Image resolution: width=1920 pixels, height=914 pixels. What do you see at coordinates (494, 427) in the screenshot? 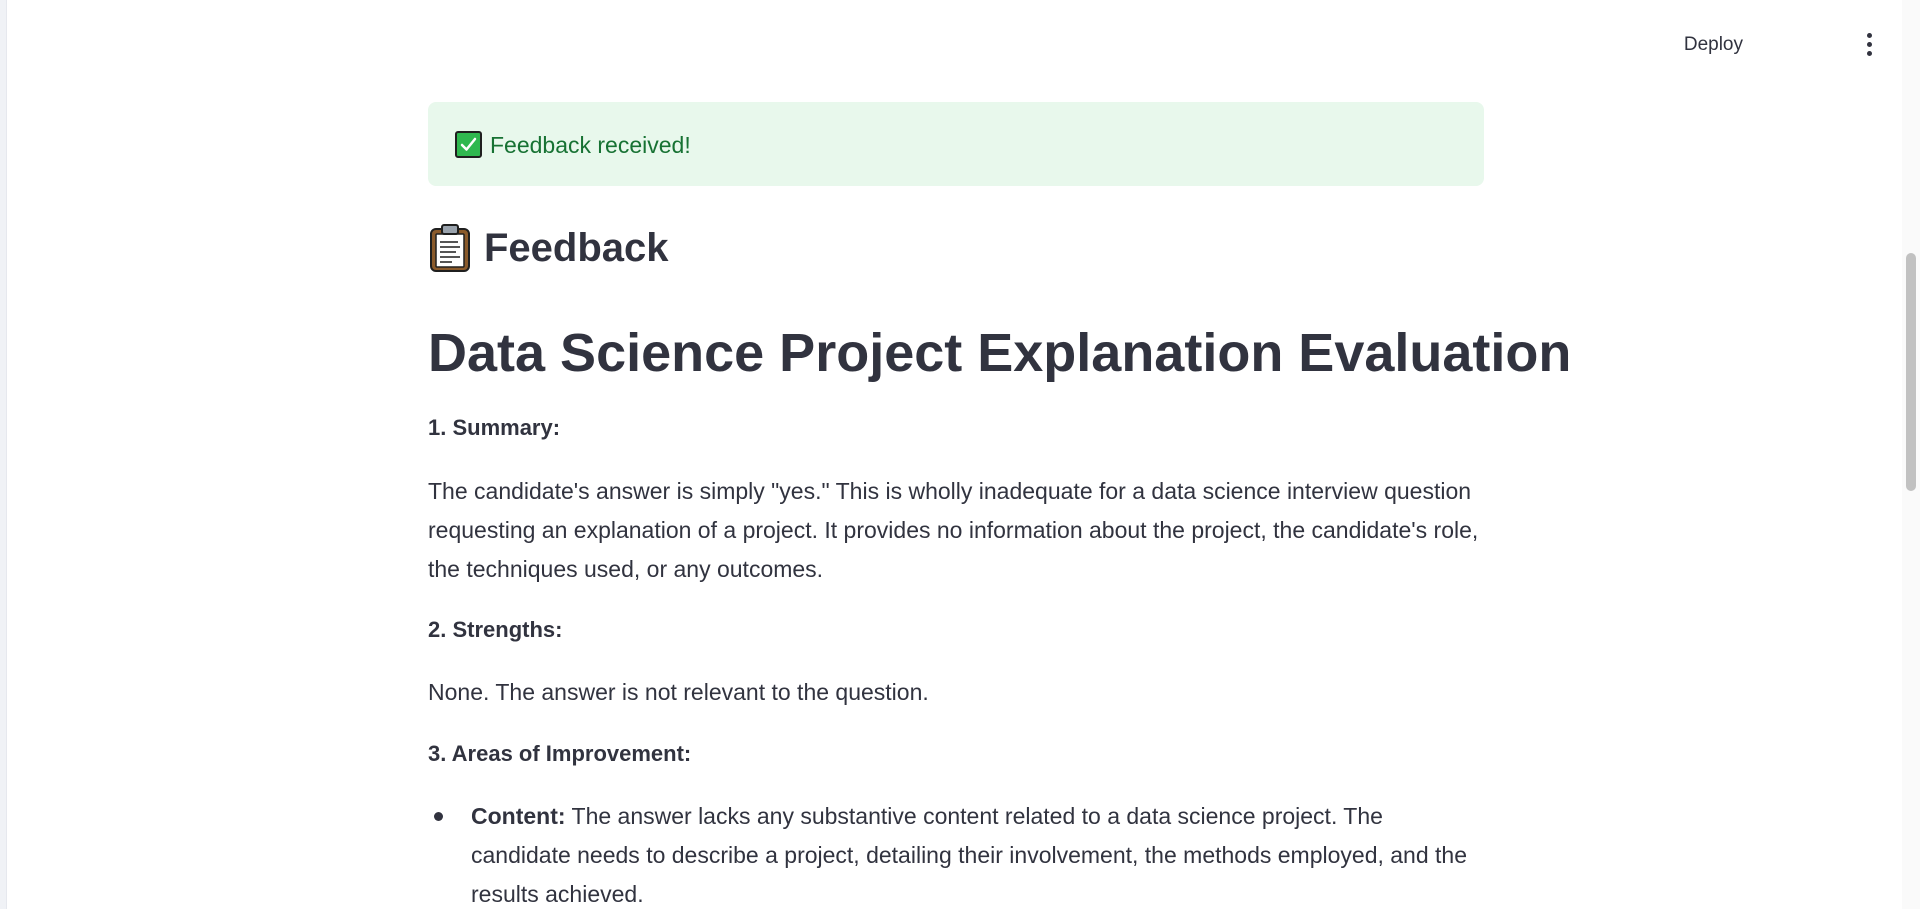
I see `summary-heading: 1. Summary:` at bounding box center [494, 427].